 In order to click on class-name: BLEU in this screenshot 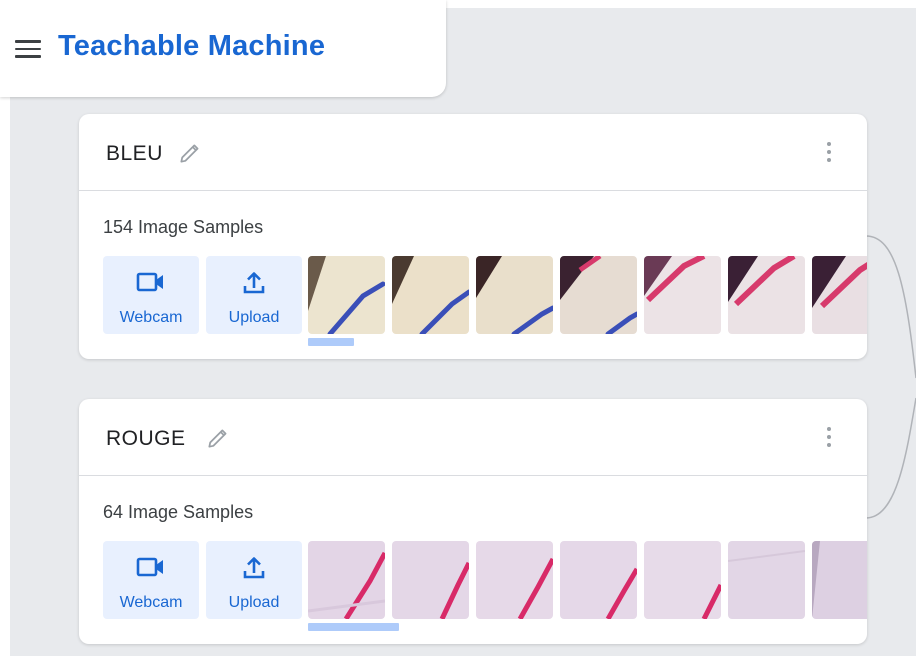, I will do `click(134, 154)`.